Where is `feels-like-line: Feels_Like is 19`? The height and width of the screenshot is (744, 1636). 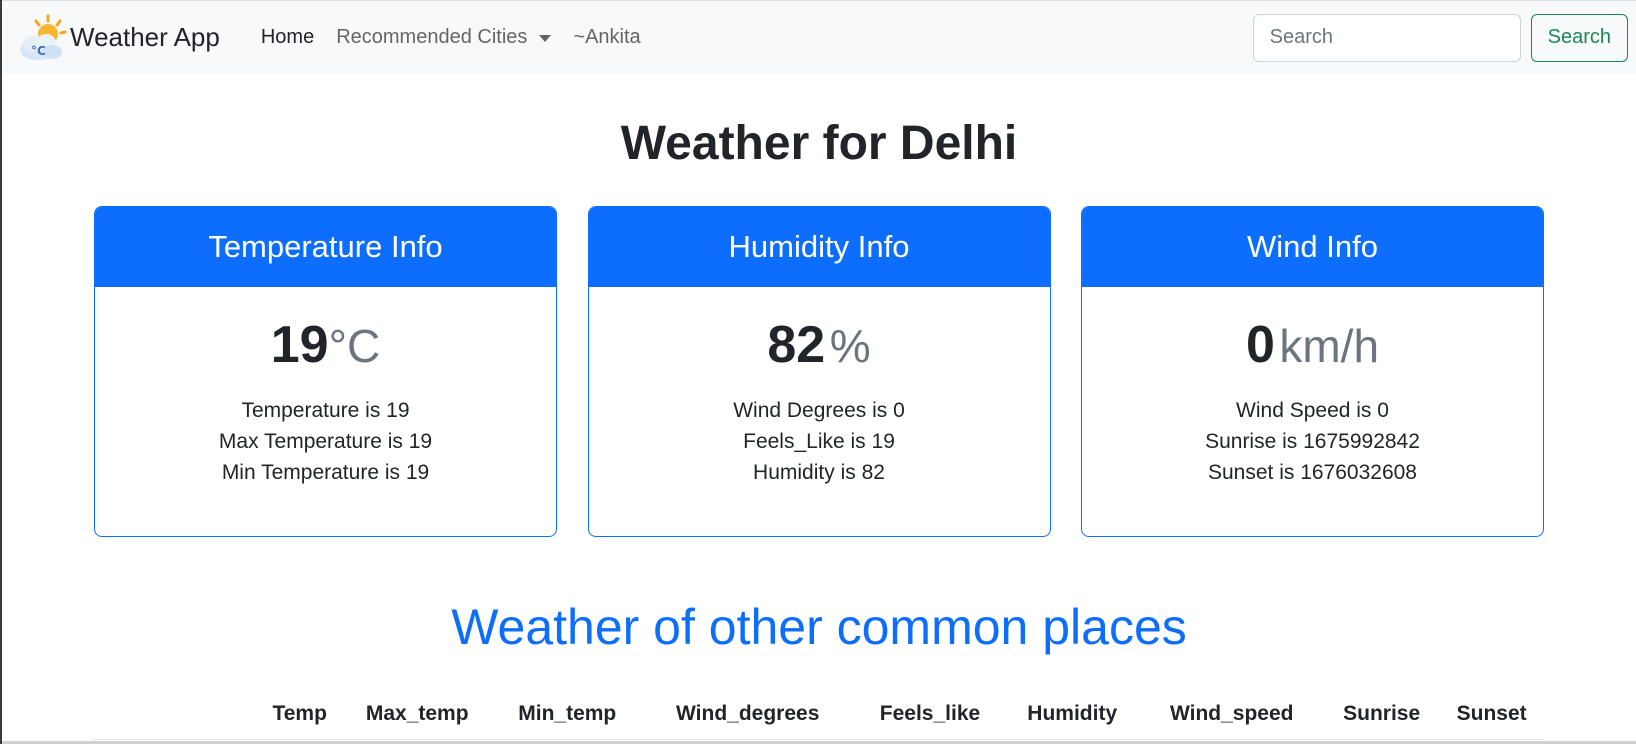
feels-like-line: Feels_Like is 19 is located at coordinates (819, 441).